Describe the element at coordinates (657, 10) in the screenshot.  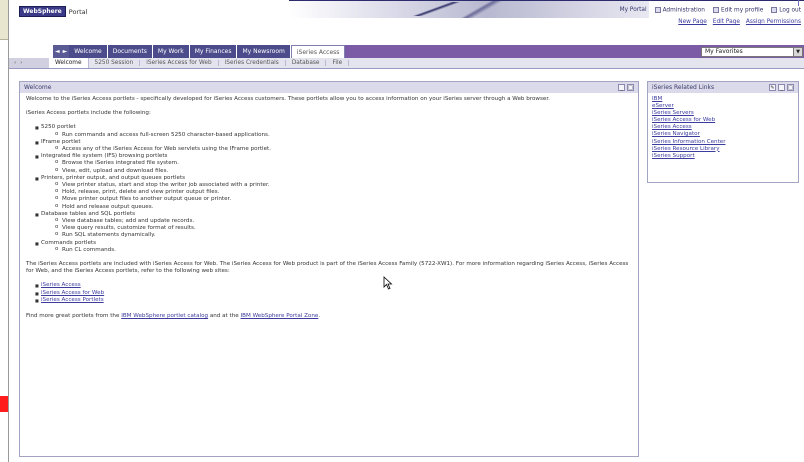
I see `admin-icon` at that location.